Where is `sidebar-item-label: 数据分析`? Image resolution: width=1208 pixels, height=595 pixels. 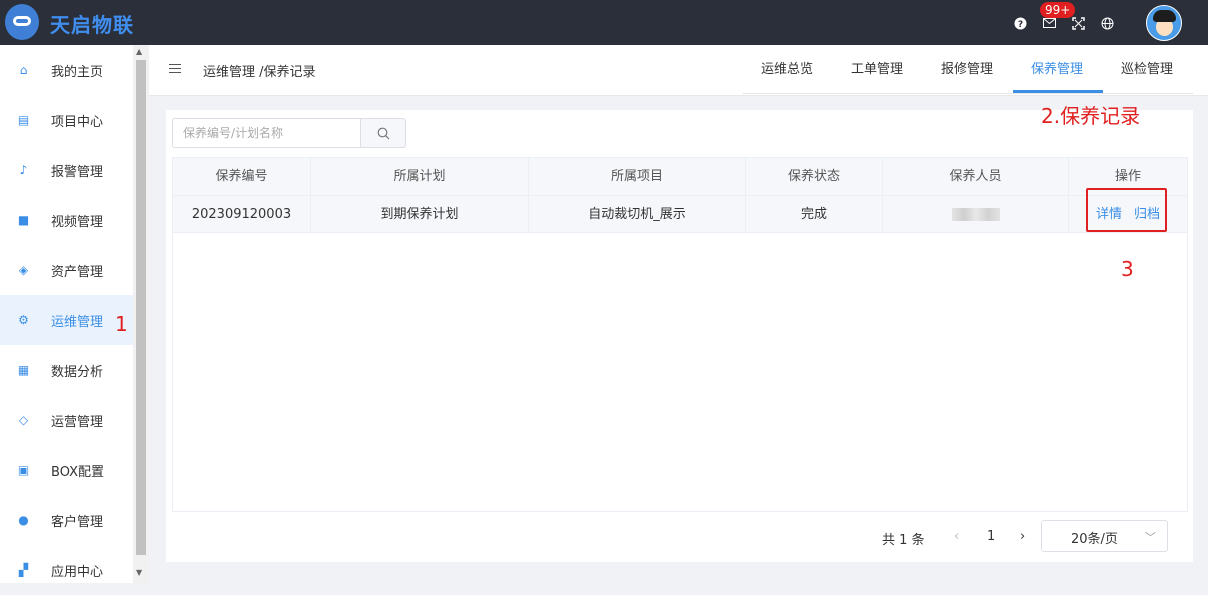
sidebar-item-label: 数据分析 is located at coordinates (77, 372).